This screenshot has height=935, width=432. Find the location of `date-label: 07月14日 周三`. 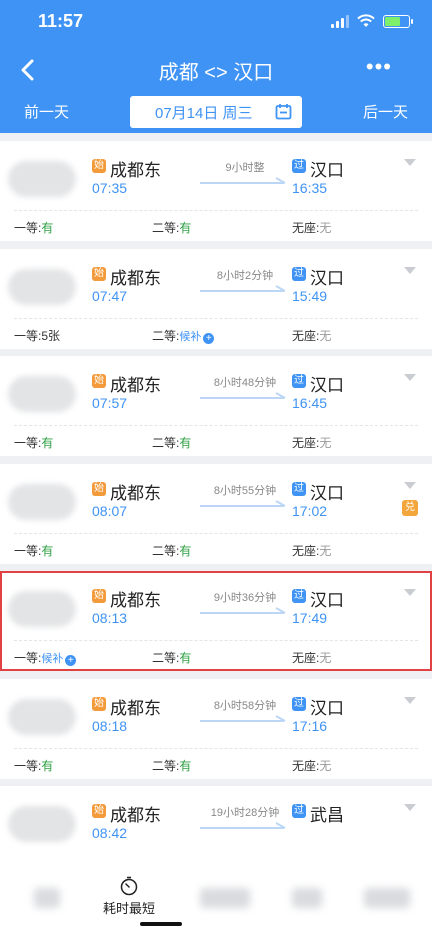

date-label: 07月14日 周三 is located at coordinates (204, 113).